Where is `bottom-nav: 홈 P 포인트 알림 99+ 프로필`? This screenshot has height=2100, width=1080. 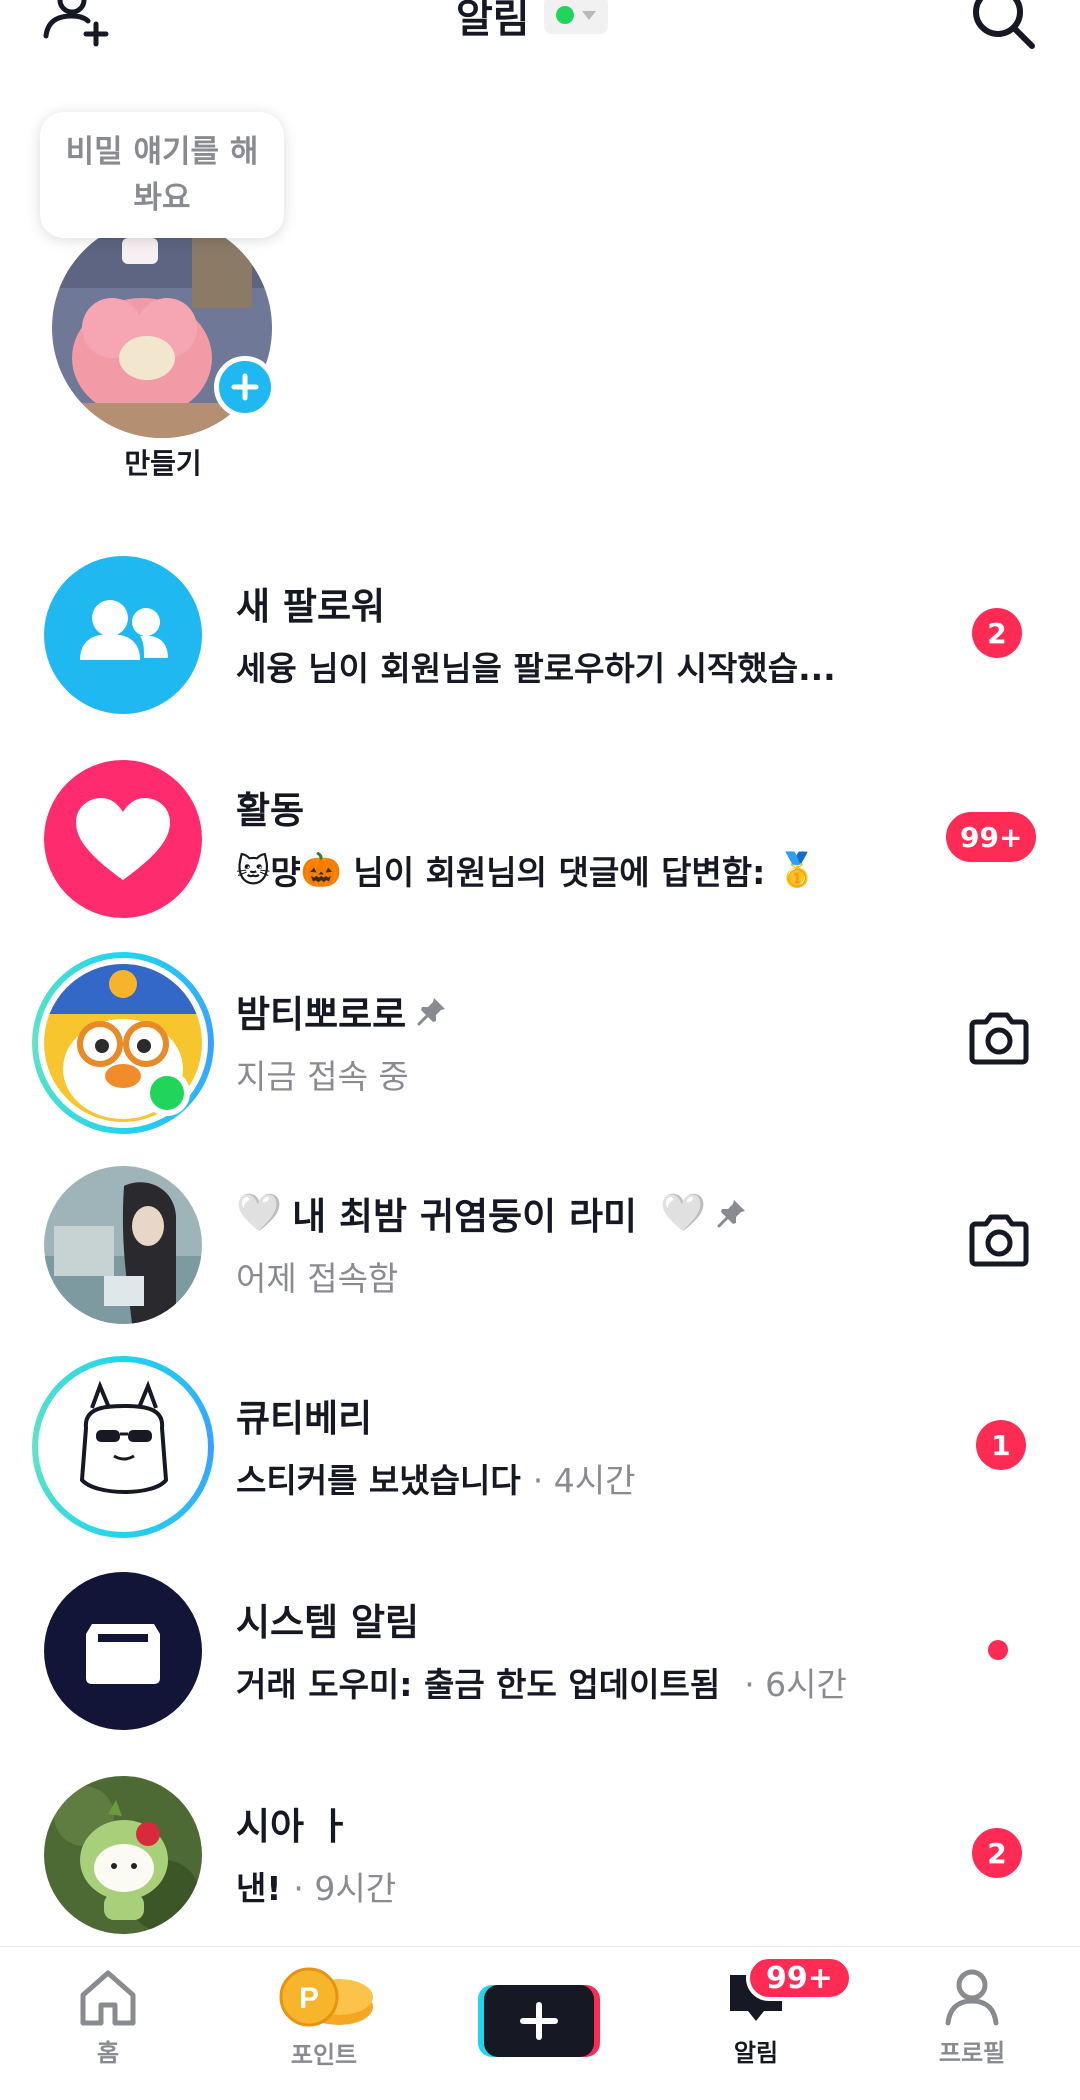 bottom-nav: 홈 P 포인트 알림 99+ 프로필 is located at coordinates (540, 2023).